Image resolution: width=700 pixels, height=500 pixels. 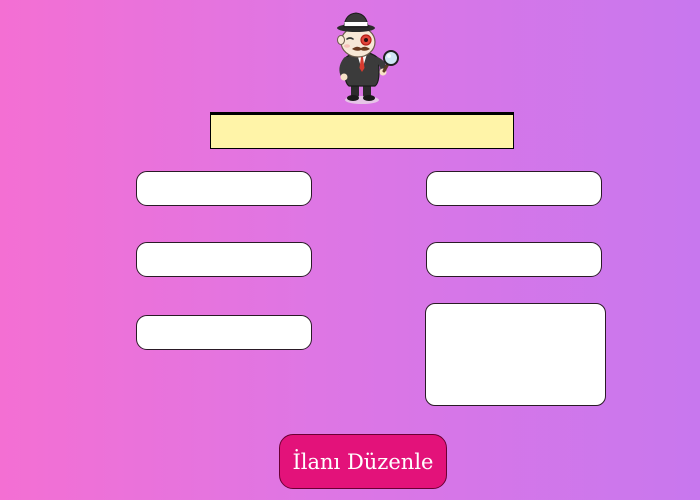 I want to click on detective-mascot-icon, so click(x=368, y=58).